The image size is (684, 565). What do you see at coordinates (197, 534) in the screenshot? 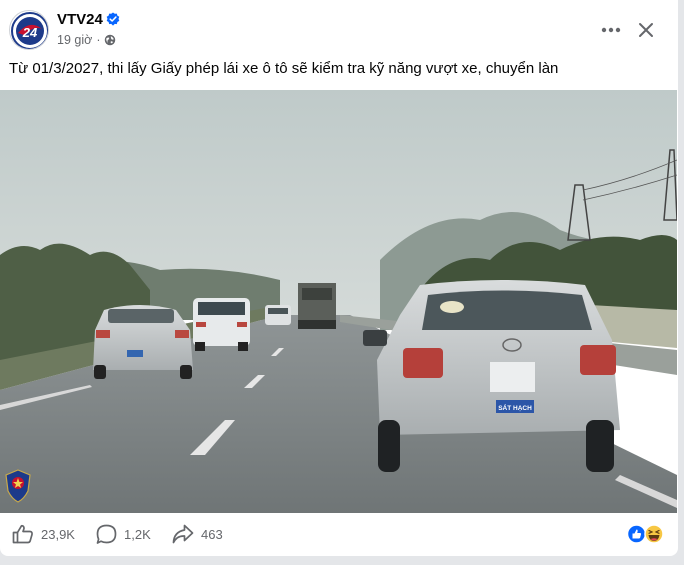
I see `share-button: 463` at bounding box center [197, 534].